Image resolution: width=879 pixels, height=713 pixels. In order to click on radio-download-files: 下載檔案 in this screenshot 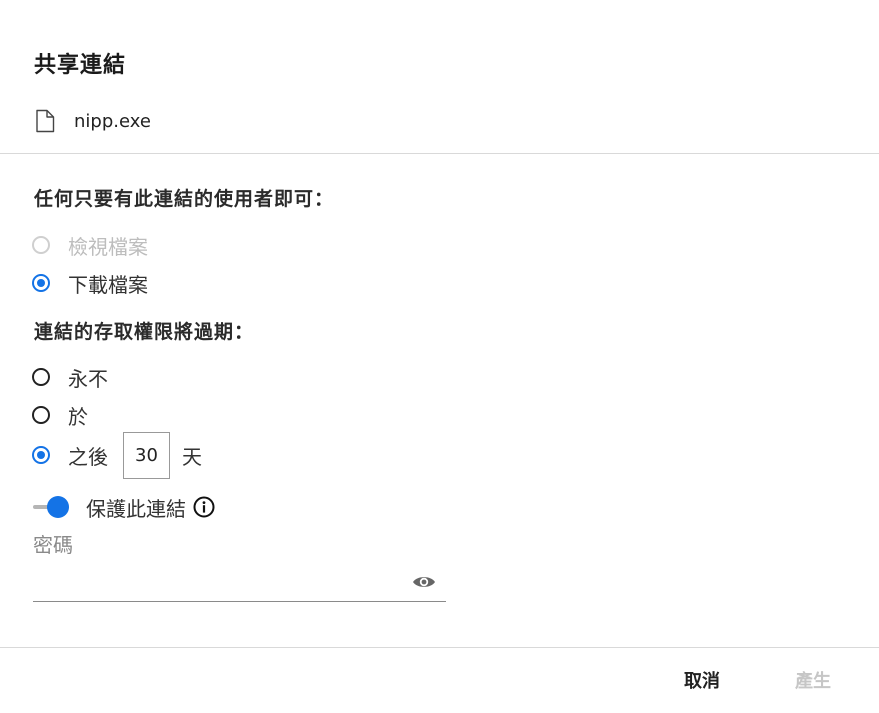, I will do `click(90, 283)`.